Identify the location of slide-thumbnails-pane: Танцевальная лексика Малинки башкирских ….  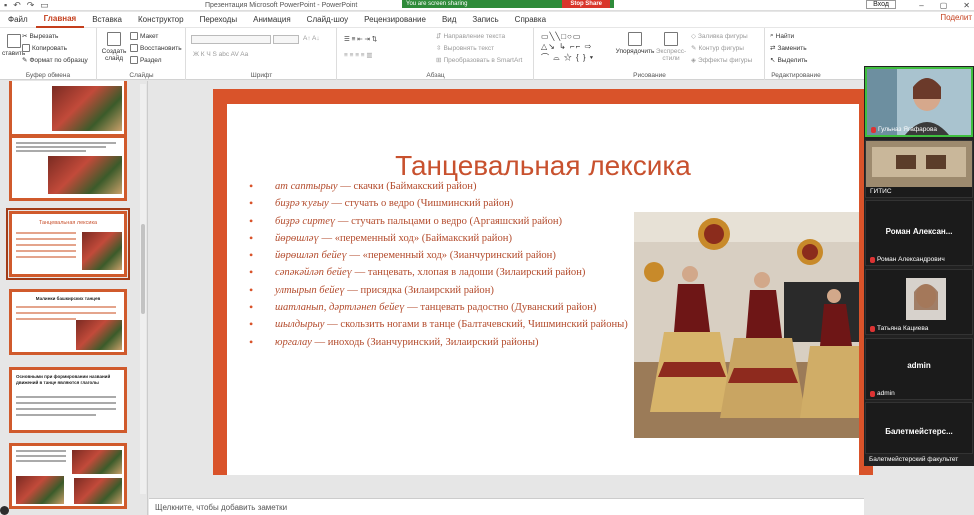
(74, 298).